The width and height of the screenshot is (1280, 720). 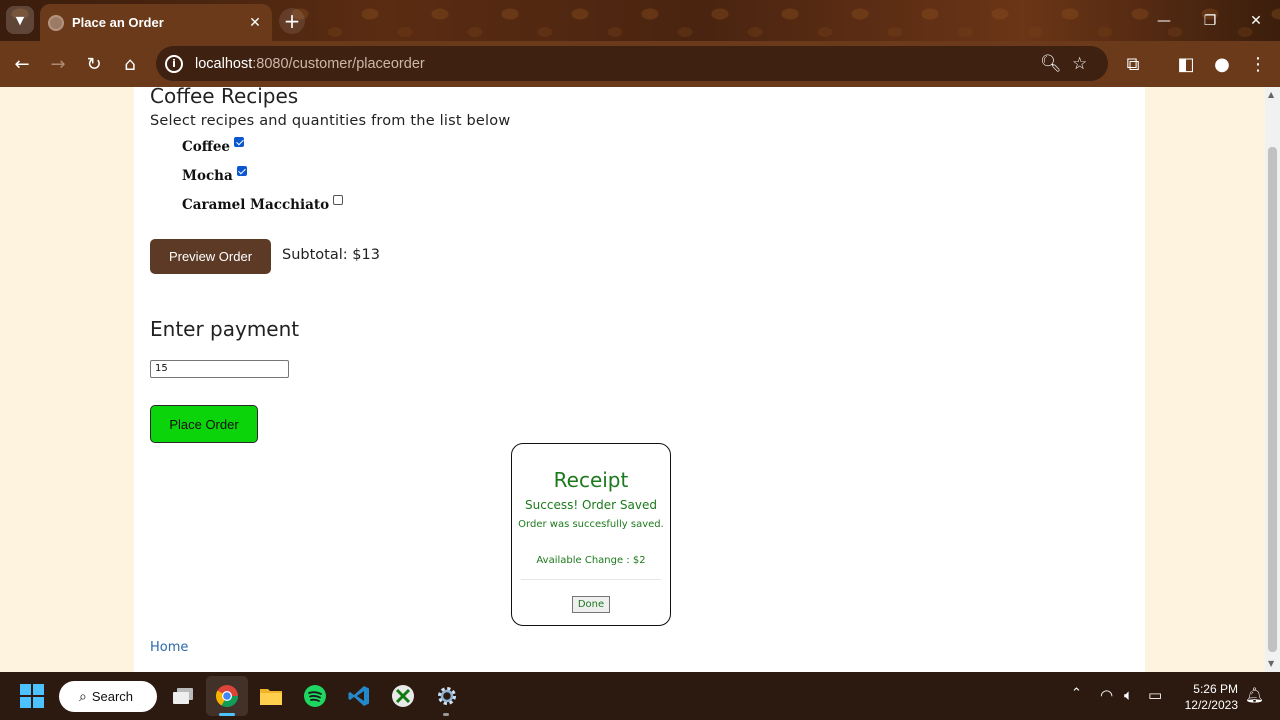 What do you see at coordinates (1271, 663) in the screenshot?
I see `scroll-down-icon: ▼` at bounding box center [1271, 663].